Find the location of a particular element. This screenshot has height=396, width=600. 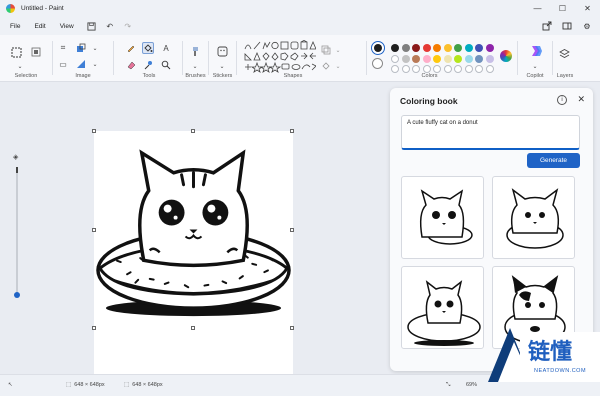

rotate-icon: ▭ is located at coordinates (63, 64).